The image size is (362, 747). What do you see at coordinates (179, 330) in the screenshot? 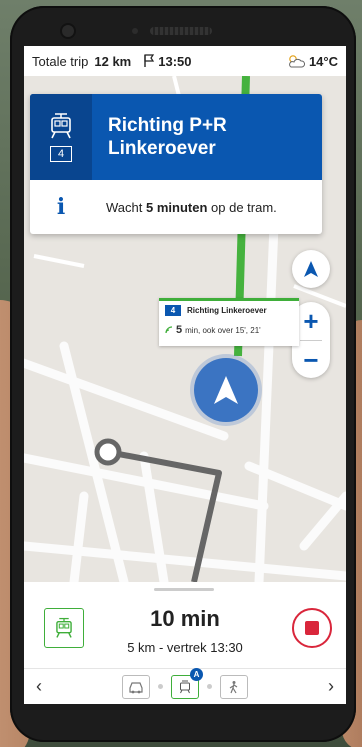
I see `tooltip-minutes: 5` at bounding box center [179, 330].